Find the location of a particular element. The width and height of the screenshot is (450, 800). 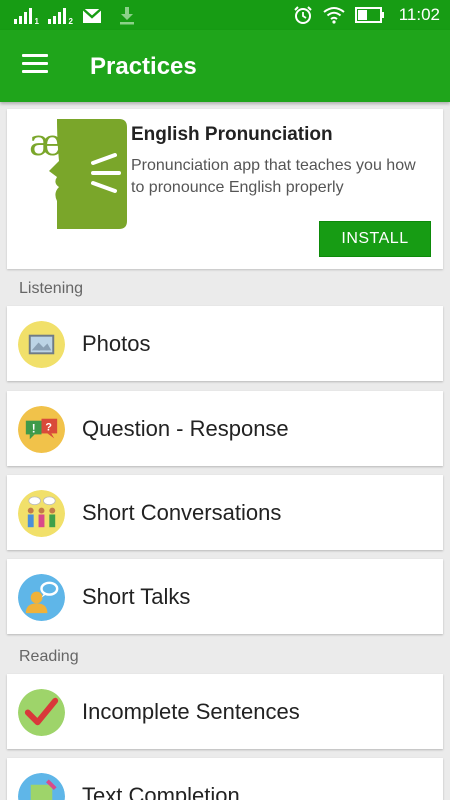

signal-icon: 1 is located at coordinates (26, 17).